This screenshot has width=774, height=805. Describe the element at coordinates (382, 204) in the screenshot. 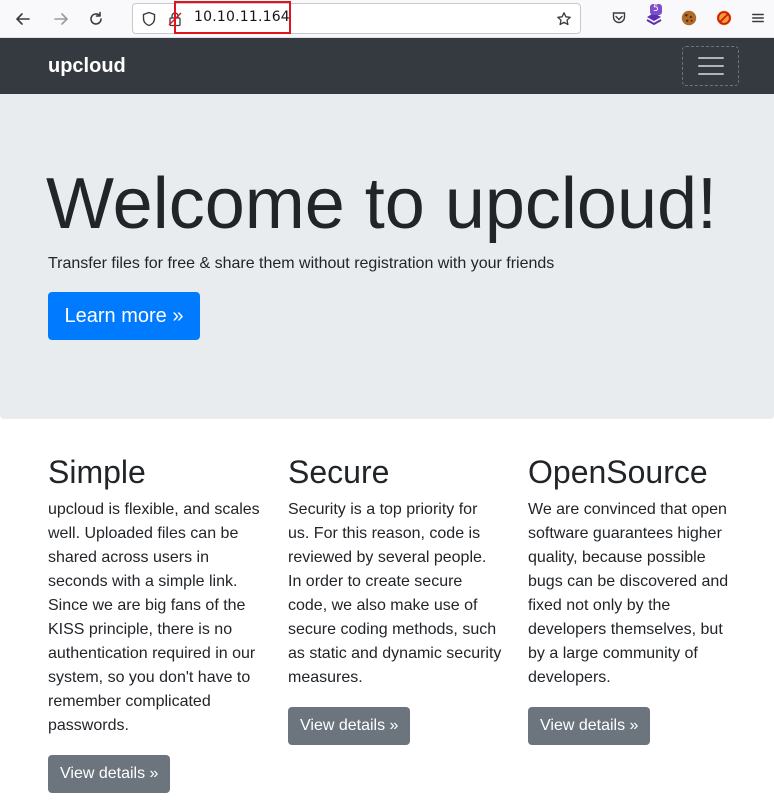

I see `hero-title: Welcome to upcloud!` at that location.